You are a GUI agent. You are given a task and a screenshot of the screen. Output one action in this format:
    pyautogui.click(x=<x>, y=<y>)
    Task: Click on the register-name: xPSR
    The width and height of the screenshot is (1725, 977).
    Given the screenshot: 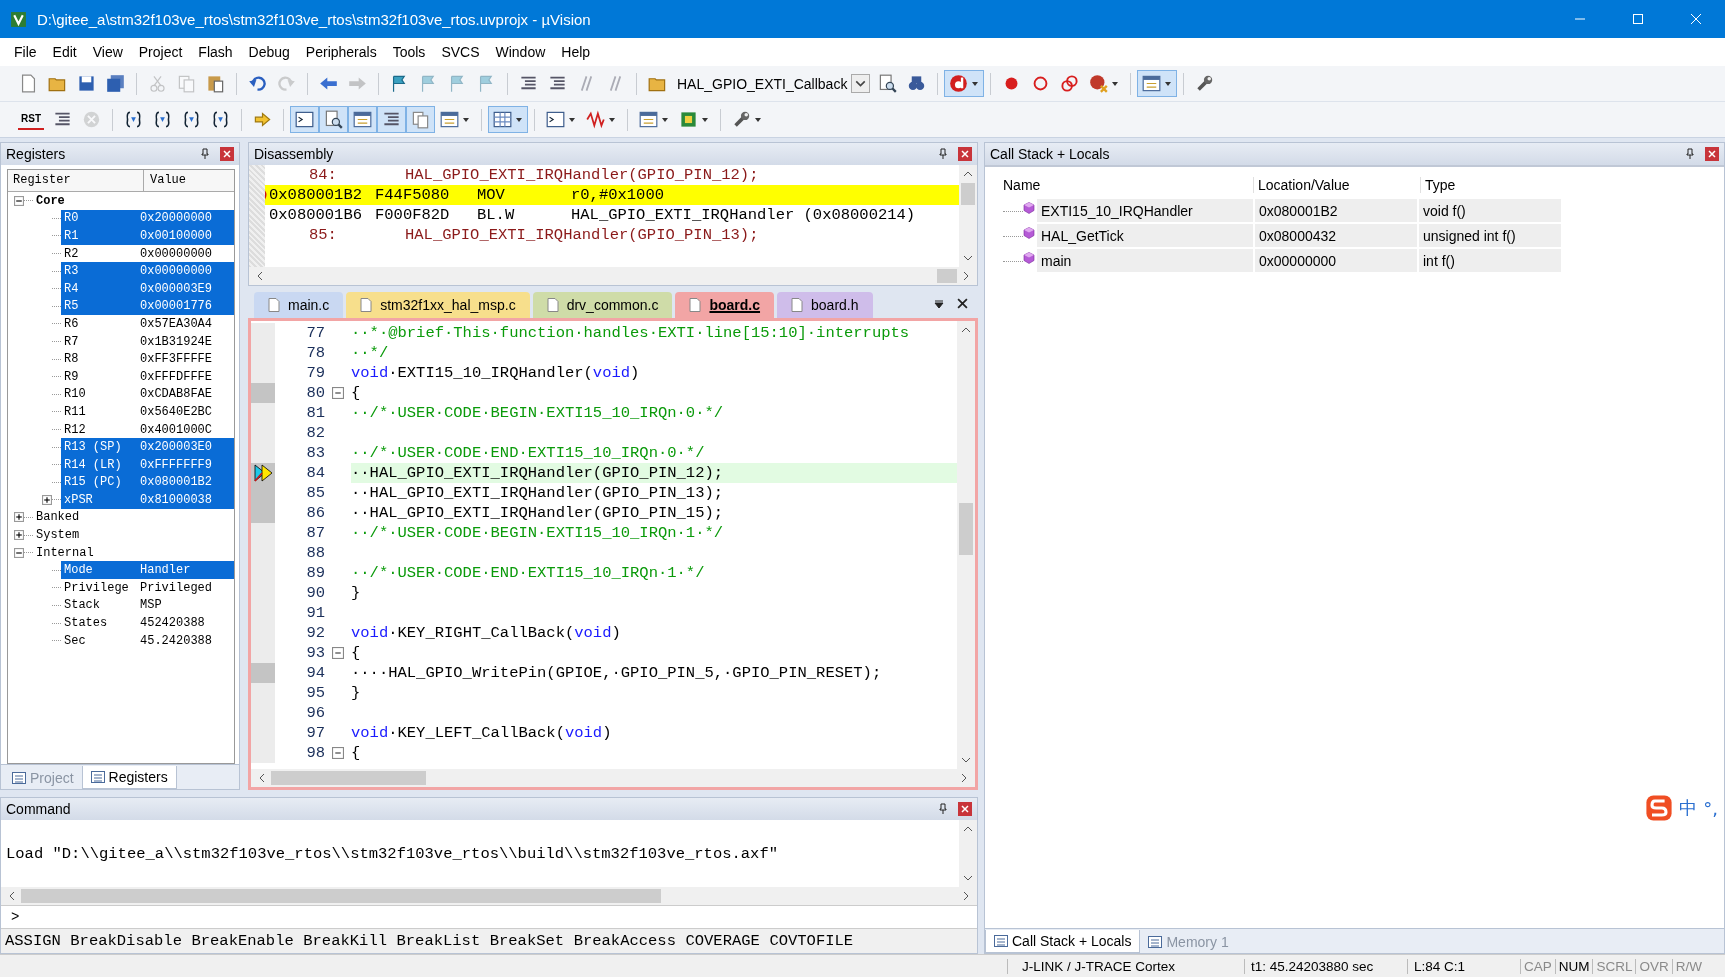 What is the action you would take?
    pyautogui.click(x=102, y=499)
    